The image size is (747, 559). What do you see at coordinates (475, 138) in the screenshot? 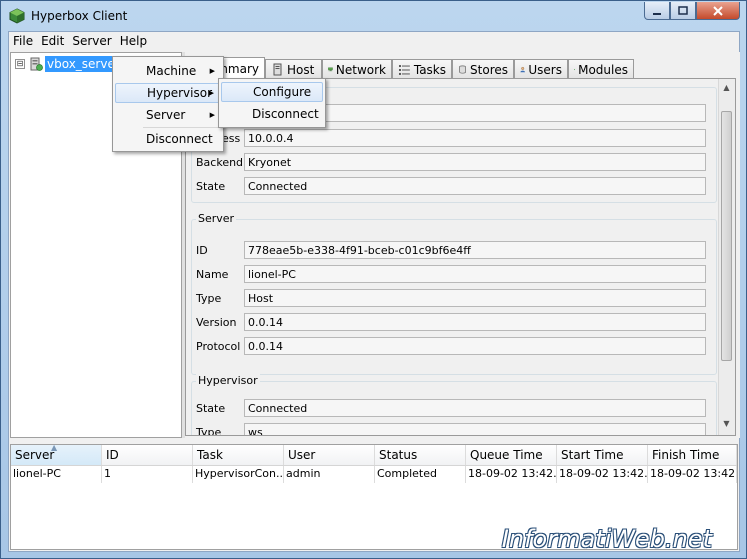
I see `address-field: 10.0.0.4` at bounding box center [475, 138].